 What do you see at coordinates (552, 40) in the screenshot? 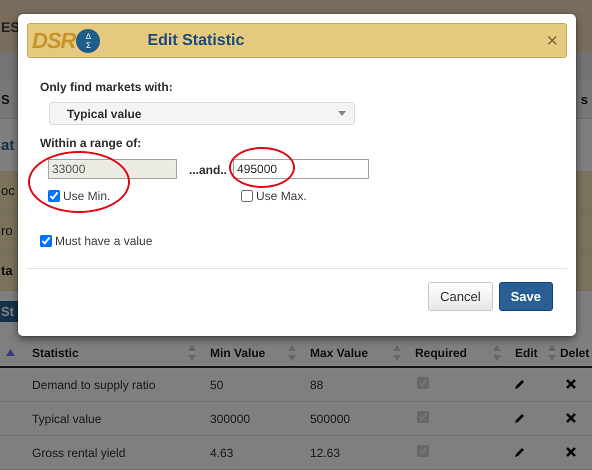
I see `close-button: ×` at bounding box center [552, 40].